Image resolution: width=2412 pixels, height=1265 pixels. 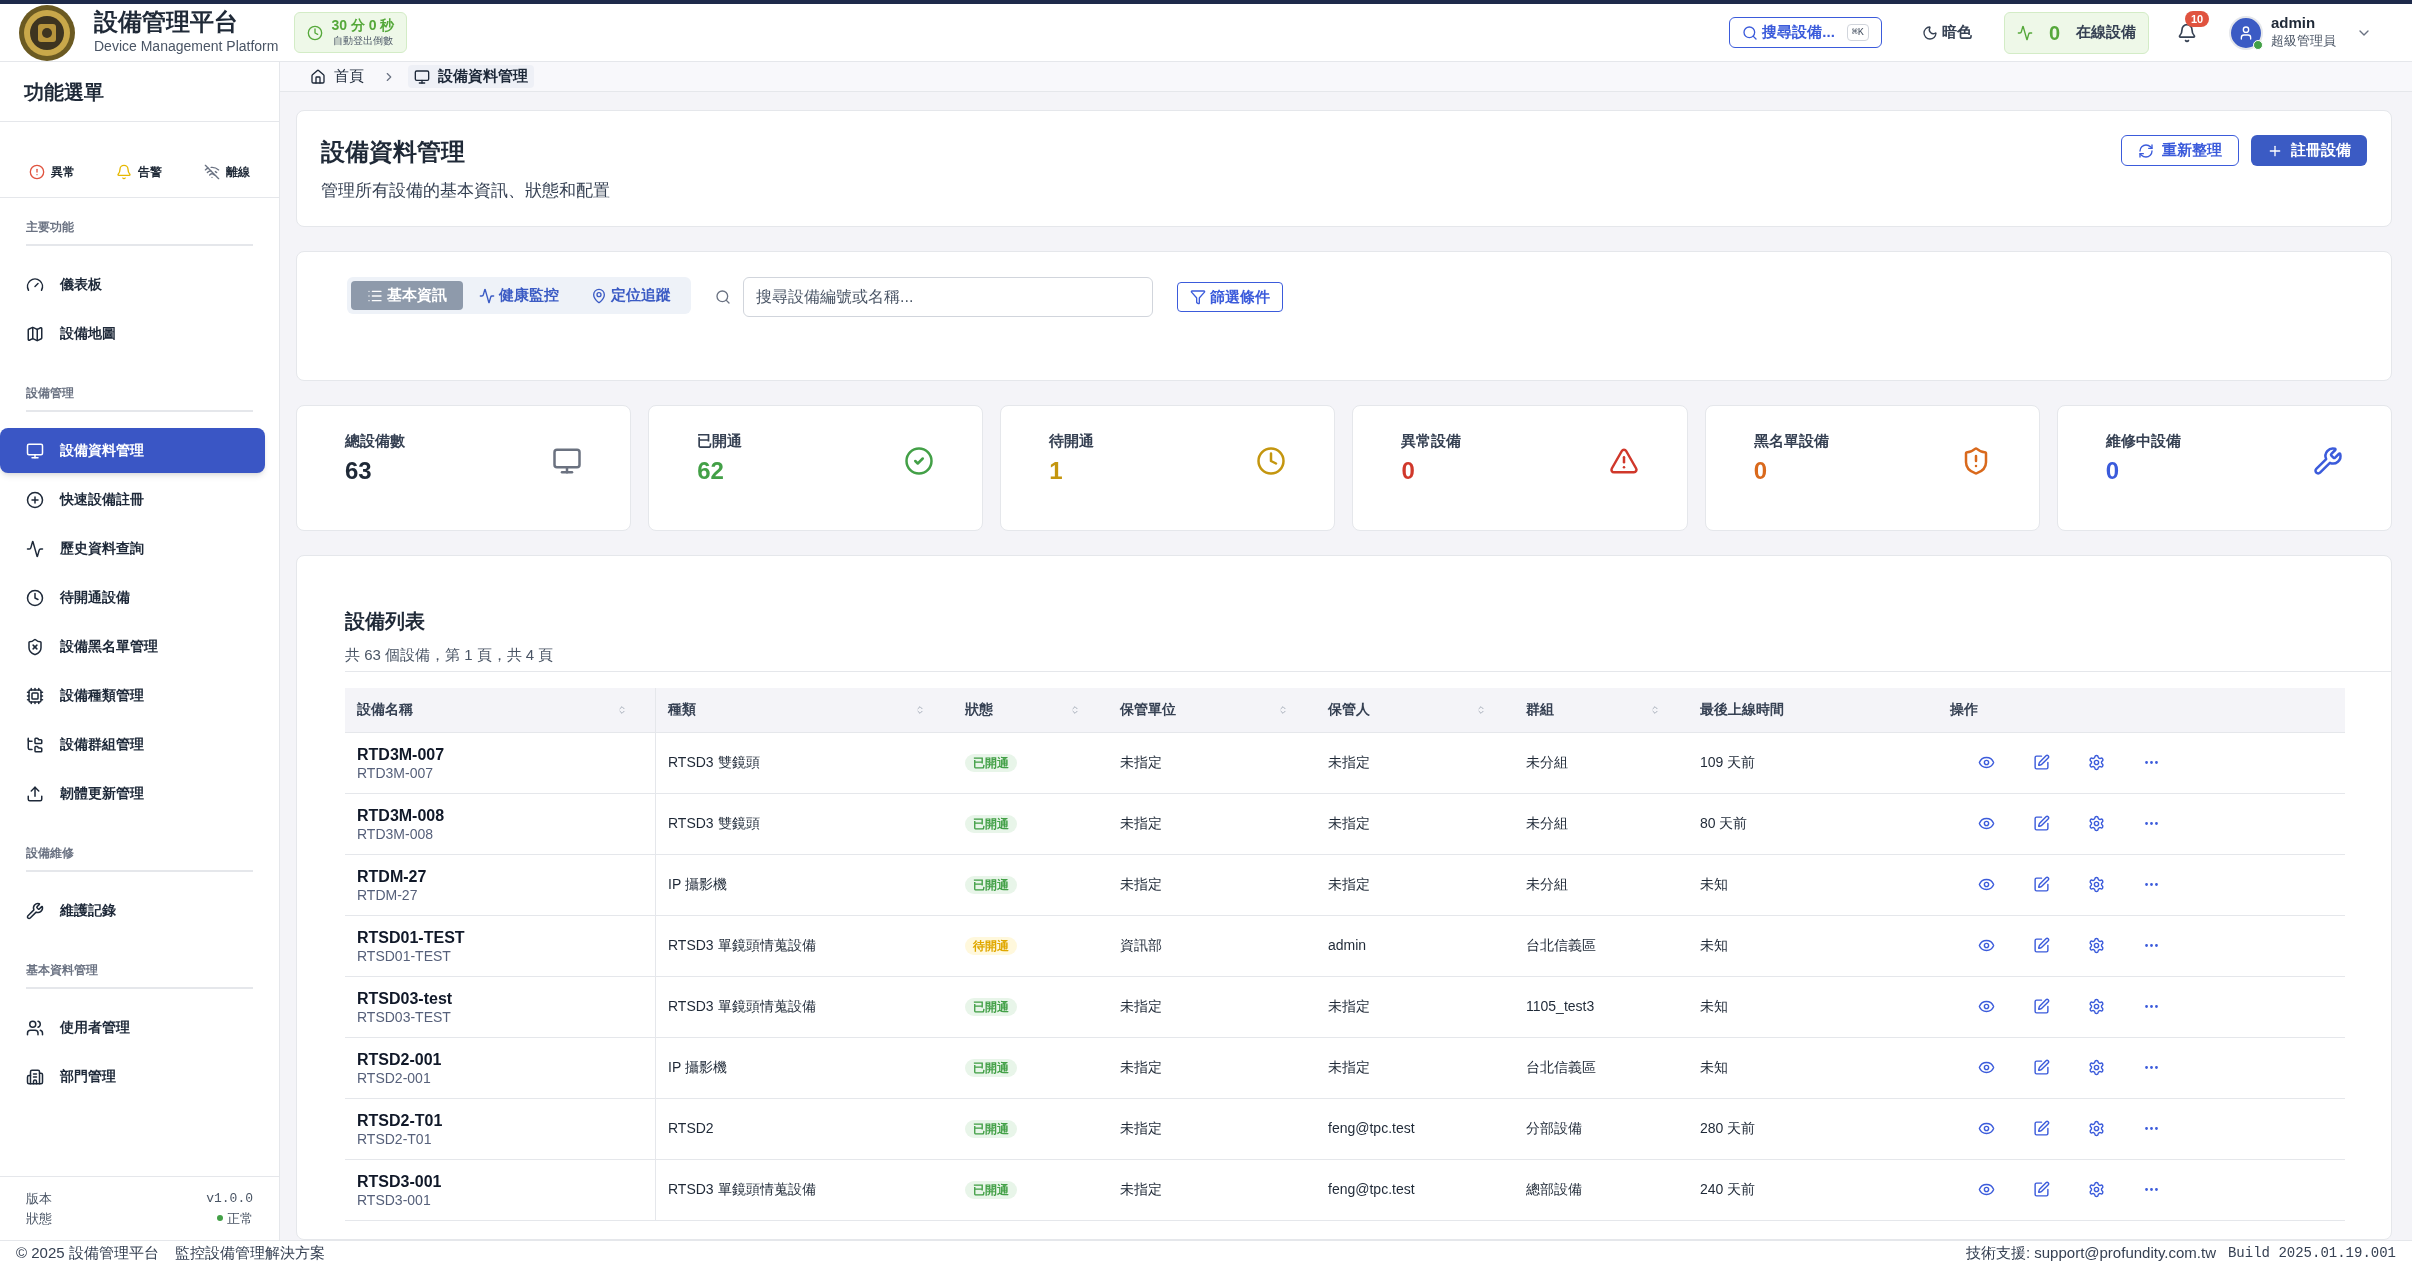 I want to click on device-name: RTD3M-008, so click(x=500, y=815).